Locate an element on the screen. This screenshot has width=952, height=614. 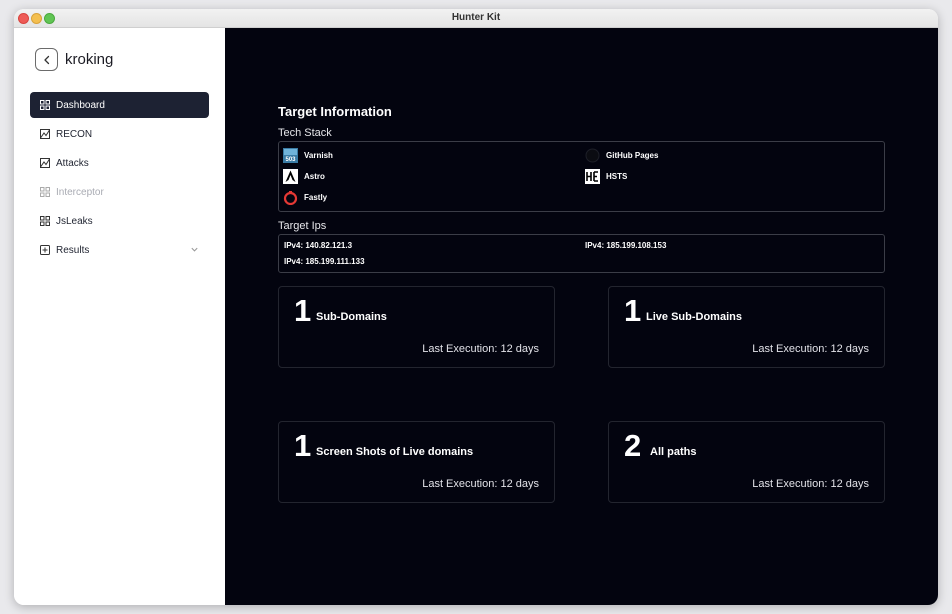
stat-label: Live Sub-Domains is located at coordinates (694, 317).